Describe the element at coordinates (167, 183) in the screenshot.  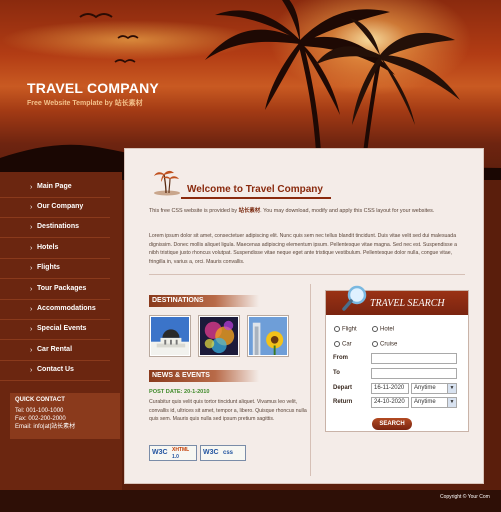
I see `palm-logo-icon` at that location.